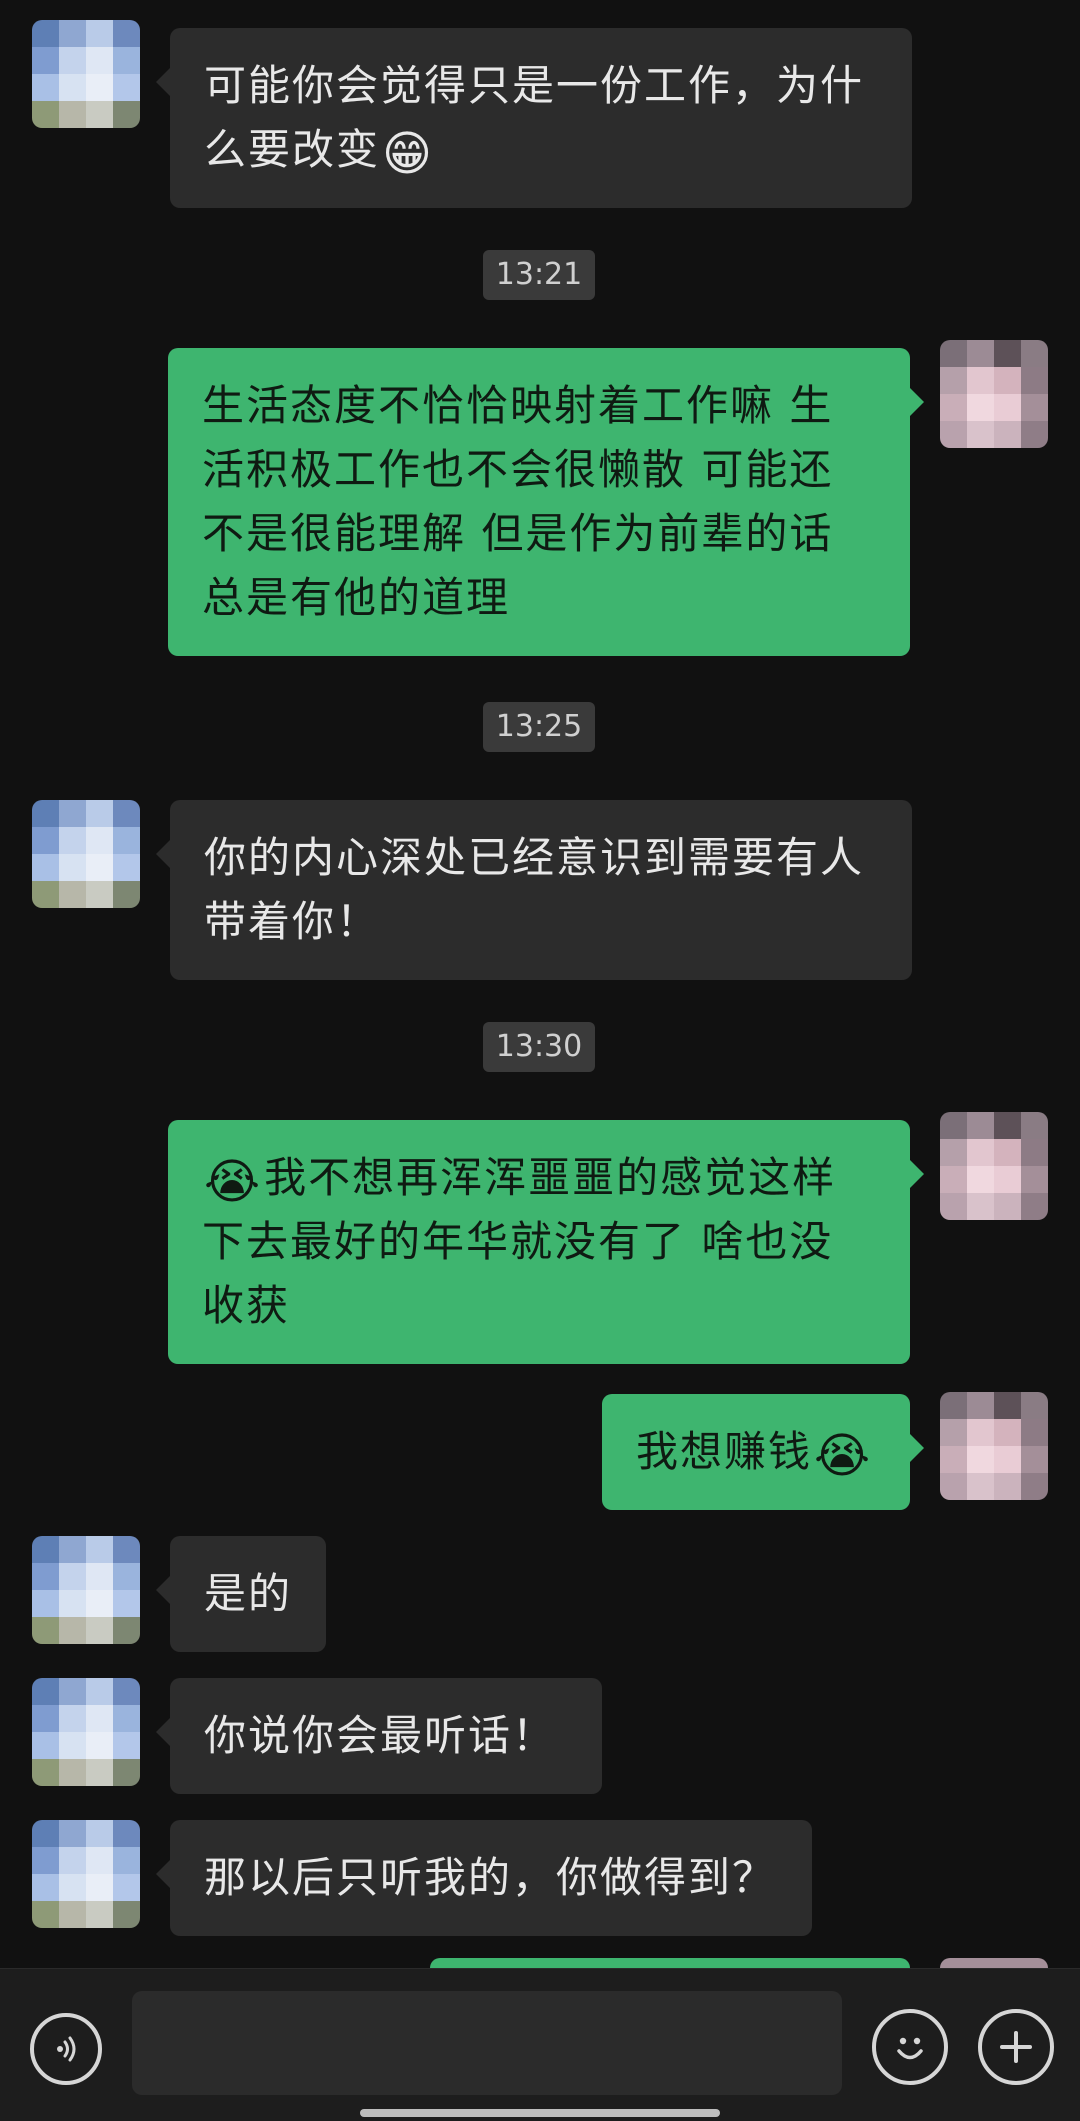 The height and width of the screenshot is (2121, 1080). I want to click on message-bubble-right: 😭我不想再浑浑噩噩的感觉这样下去最好的年华就没有了 啥也没收获, so click(546, 1242).